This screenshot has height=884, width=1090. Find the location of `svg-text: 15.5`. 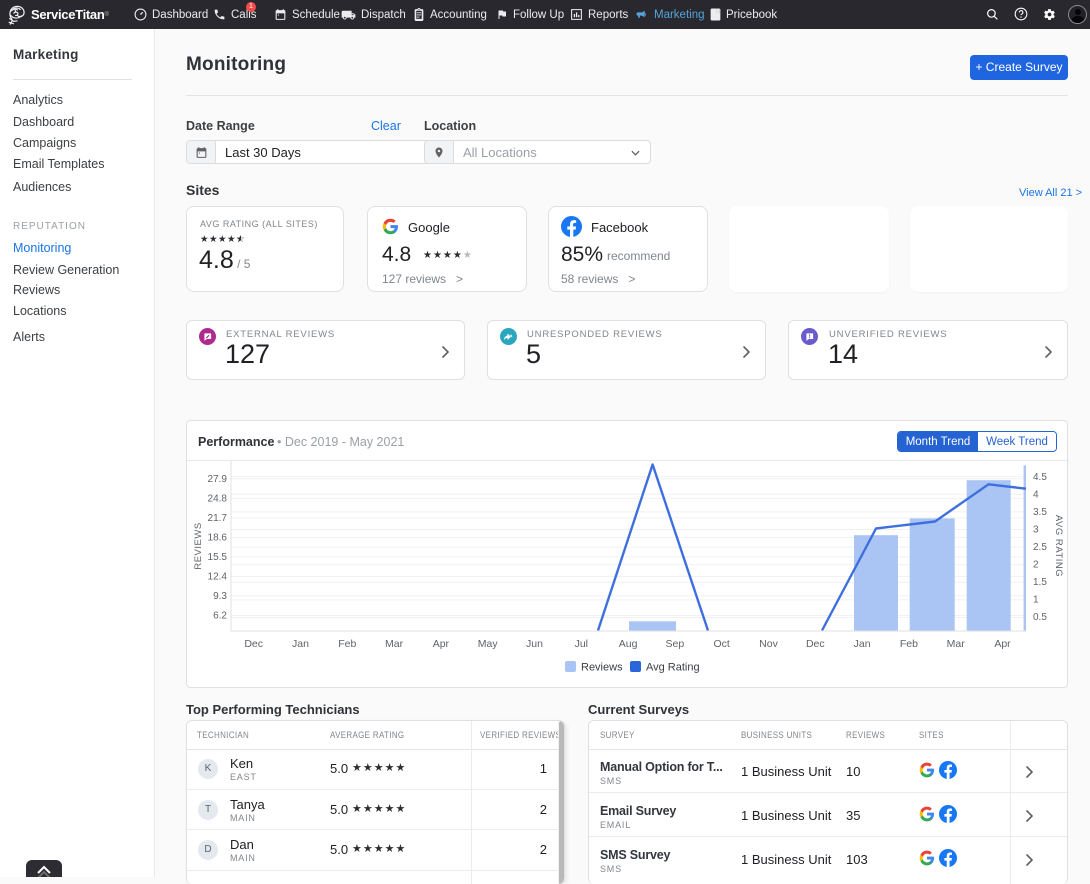

svg-text: 15.5 is located at coordinates (218, 557).